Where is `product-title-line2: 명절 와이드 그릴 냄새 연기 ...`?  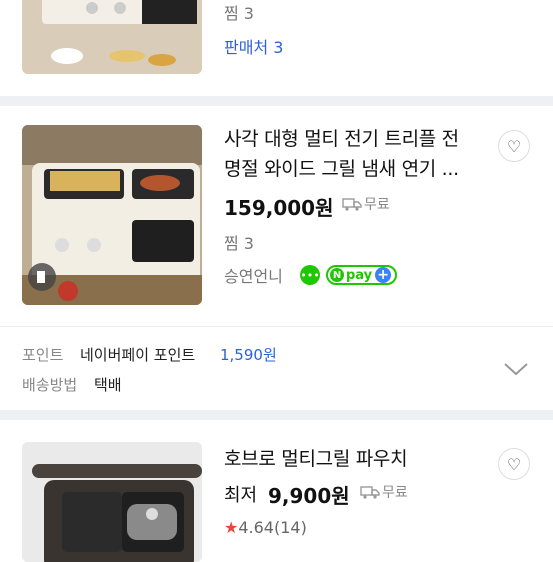 product-title-line2: 명절 와이드 그릴 냄새 연기 ... is located at coordinates (341, 169).